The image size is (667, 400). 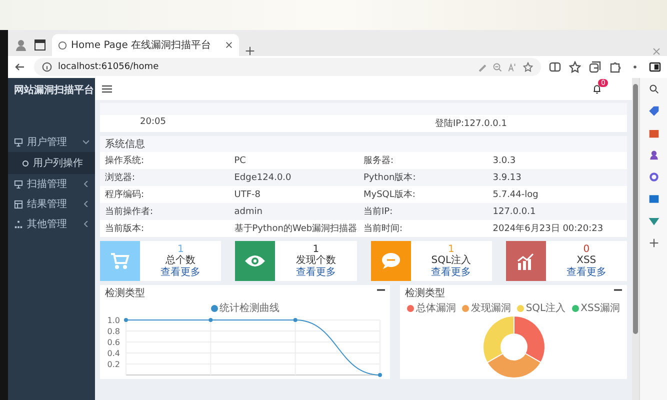 I want to click on chevron-down-icon, so click(x=86, y=142).